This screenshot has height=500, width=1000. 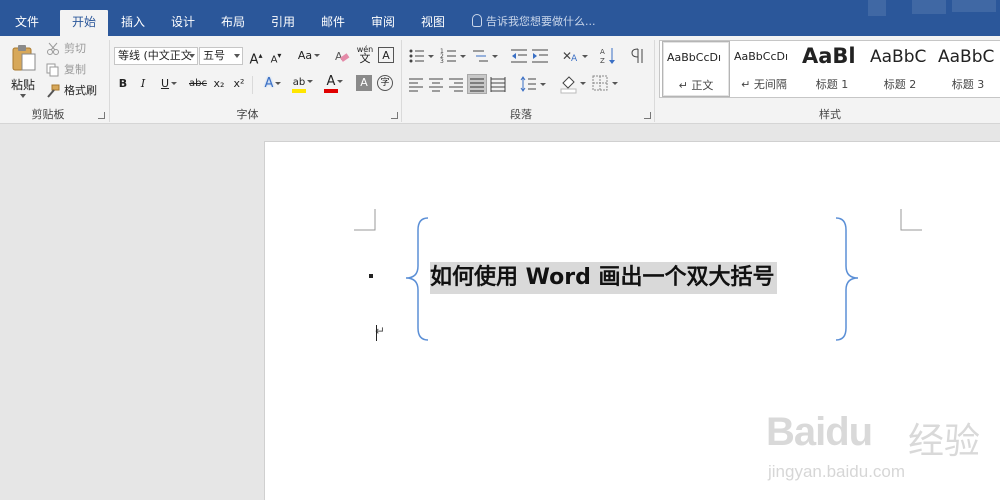 I want to click on clipboard-group-label: 剪贴板, so click(x=48, y=114).